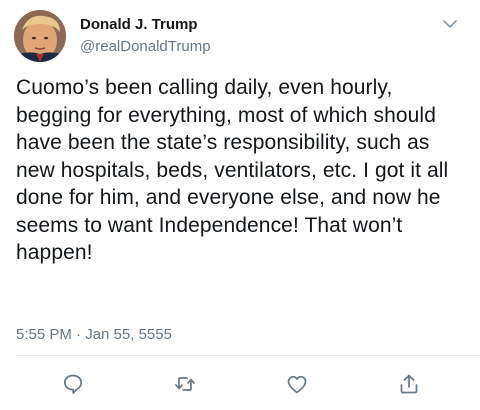  I want to click on author-handle: @realDonaldTrump, so click(145, 47).